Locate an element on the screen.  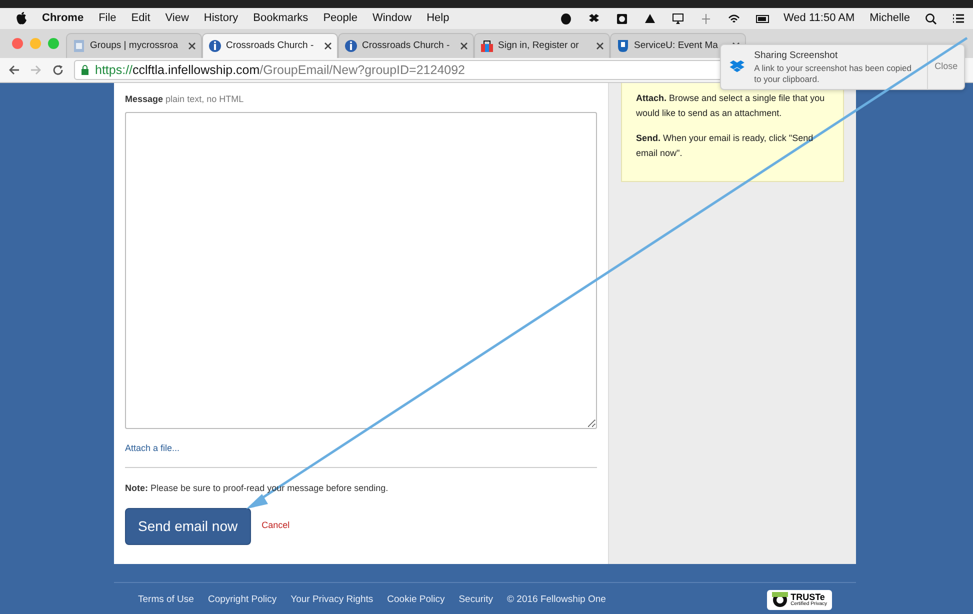
footer-link: Your Privacy Rights is located at coordinates (332, 600).